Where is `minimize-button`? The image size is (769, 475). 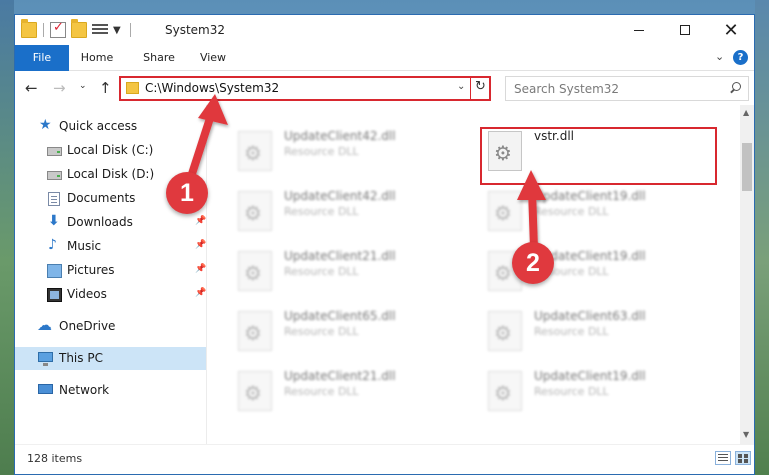
minimize-button is located at coordinates (639, 30).